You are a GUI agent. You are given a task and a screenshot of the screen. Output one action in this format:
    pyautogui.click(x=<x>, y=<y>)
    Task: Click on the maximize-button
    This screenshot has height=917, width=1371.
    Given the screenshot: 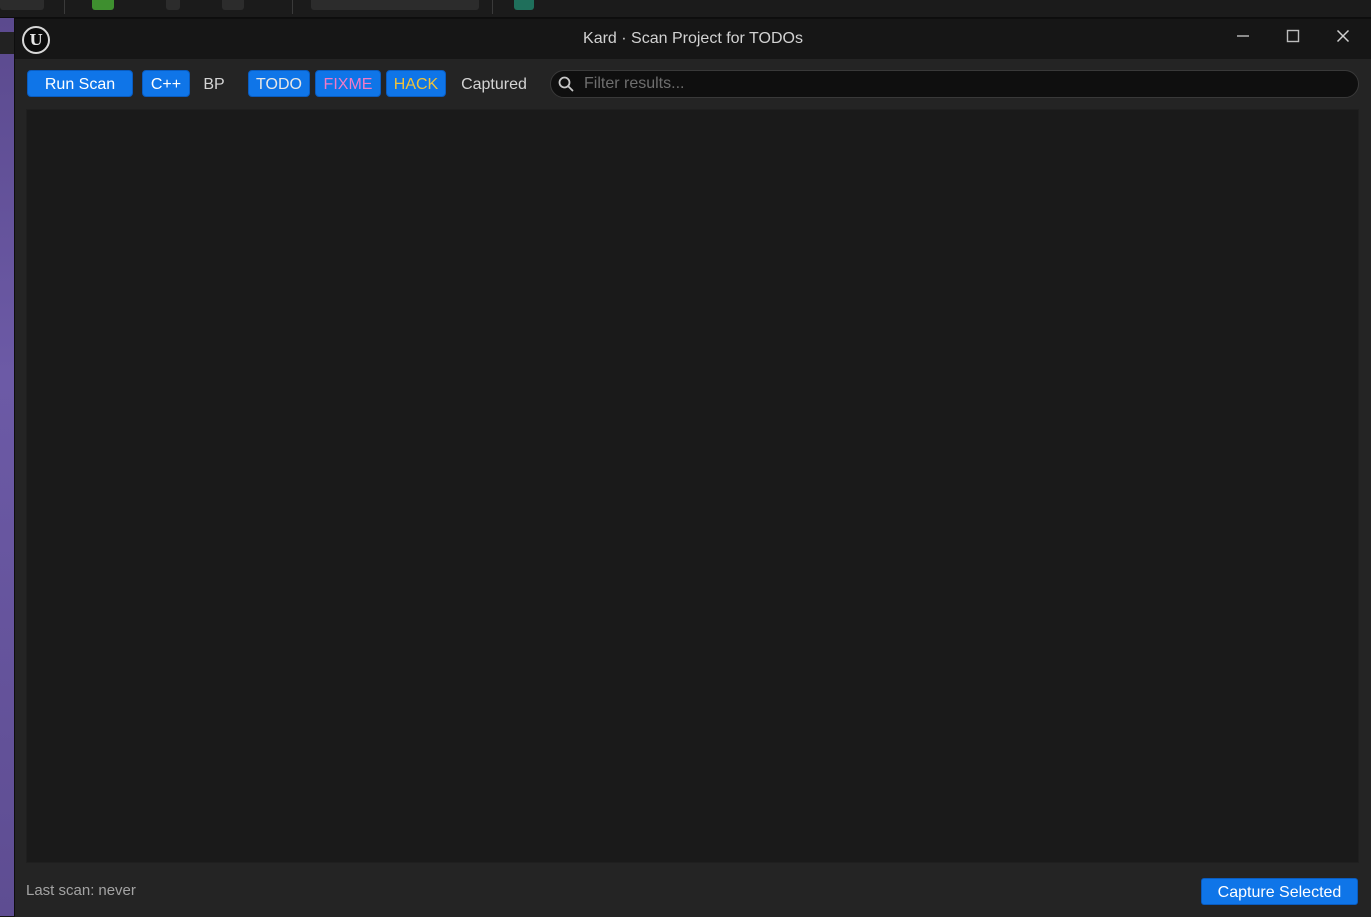 What is the action you would take?
    pyautogui.click(x=1293, y=36)
    